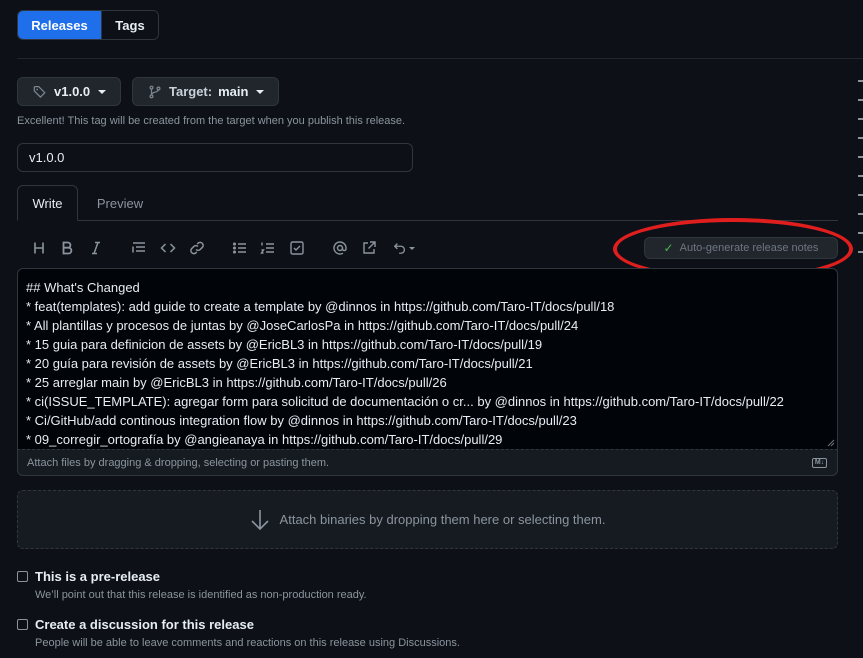 This screenshot has height=658, width=863. What do you see at coordinates (260, 520) in the screenshot?
I see `arrow-down-icon` at bounding box center [260, 520].